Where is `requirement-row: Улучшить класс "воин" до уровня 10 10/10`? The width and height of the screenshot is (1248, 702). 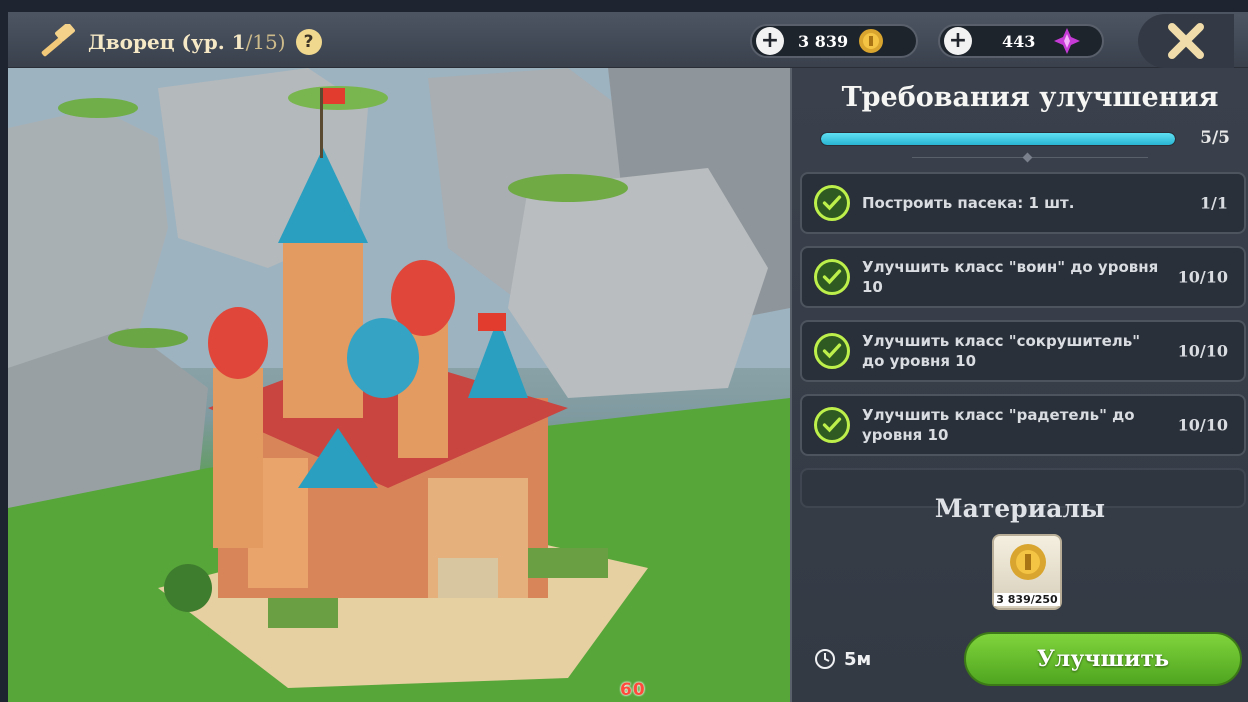 requirement-row: Улучшить класс "воин" до уровня 10 10/10 is located at coordinates (1023, 277).